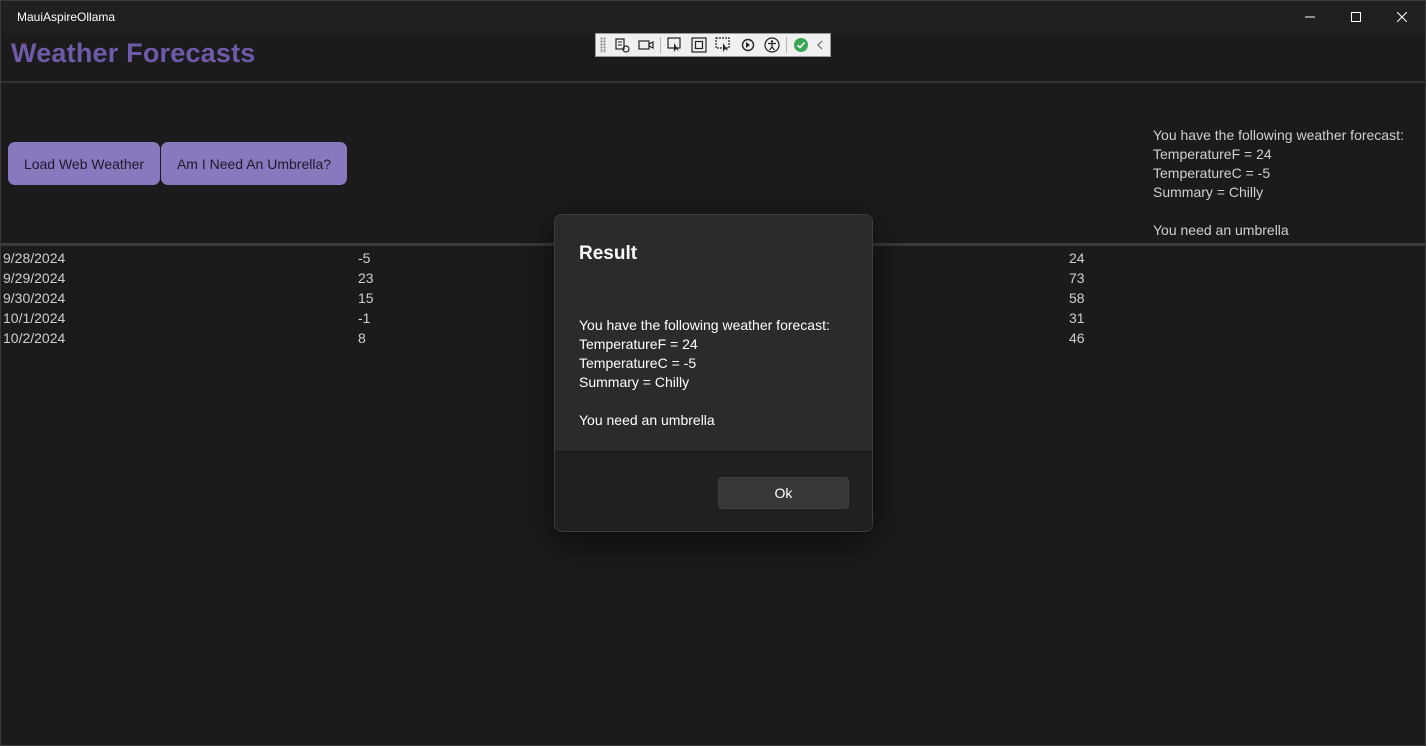 The width and height of the screenshot is (1426, 746). I want to click on live-visual-tree-icon, so click(622, 45).